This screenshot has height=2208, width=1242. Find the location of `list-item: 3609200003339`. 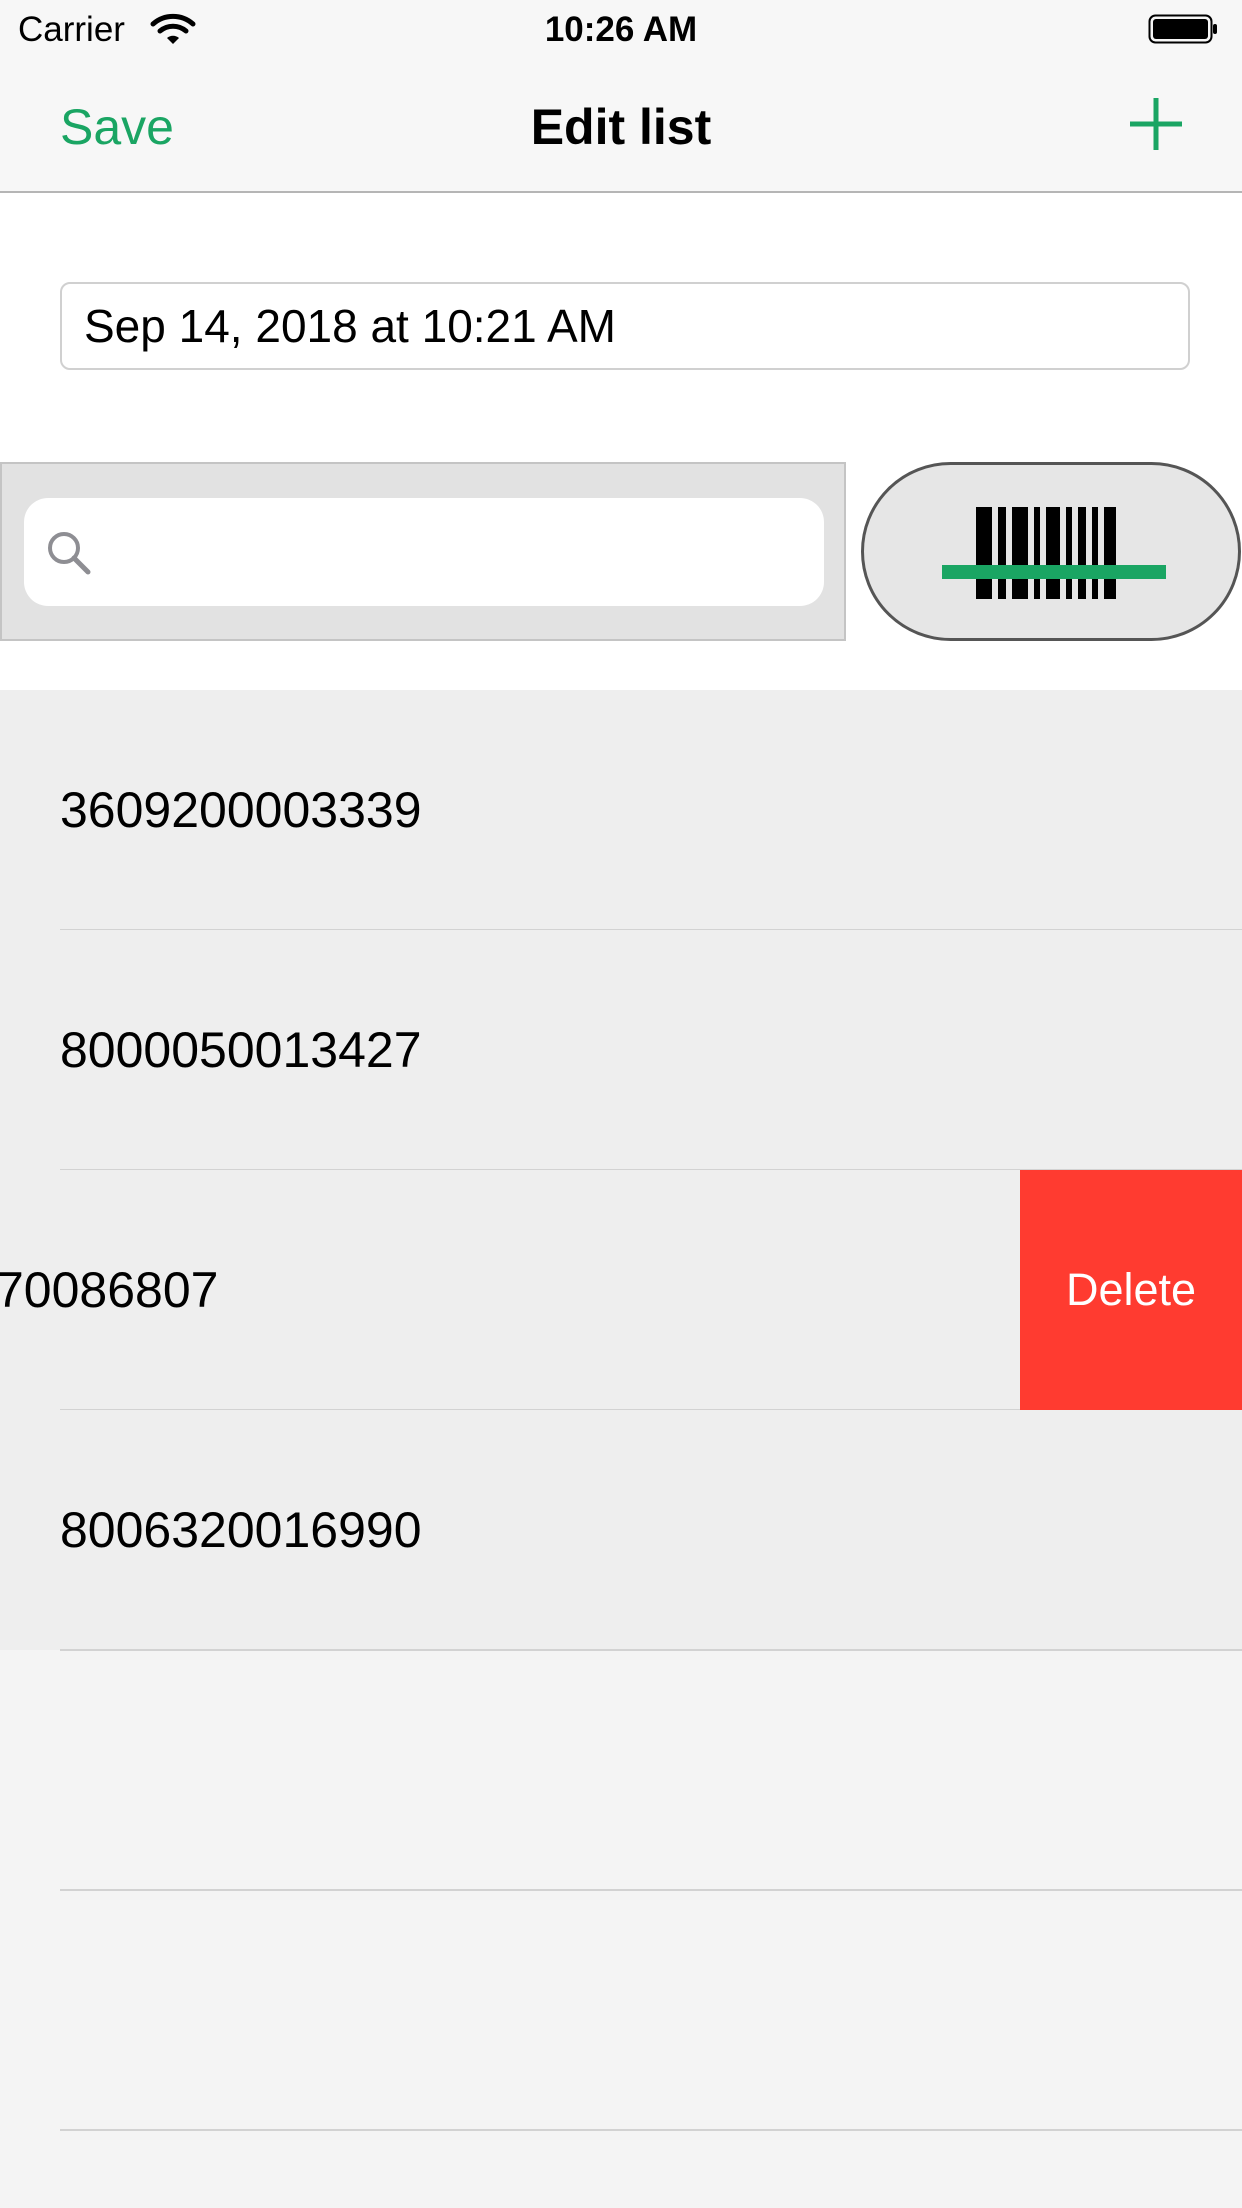

list-item: 3609200003339 is located at coordinates (621, 810).